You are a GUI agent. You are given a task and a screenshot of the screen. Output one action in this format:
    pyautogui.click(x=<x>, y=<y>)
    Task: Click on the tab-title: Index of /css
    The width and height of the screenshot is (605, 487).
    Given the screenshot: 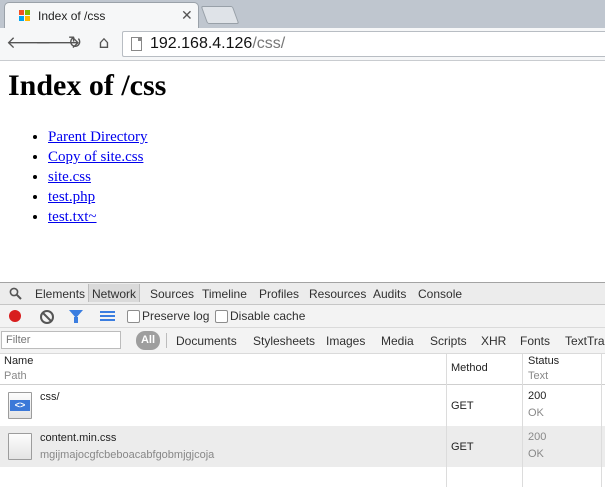 What is the action you would take?
    pyautogui.click(x=72, y=16)
    